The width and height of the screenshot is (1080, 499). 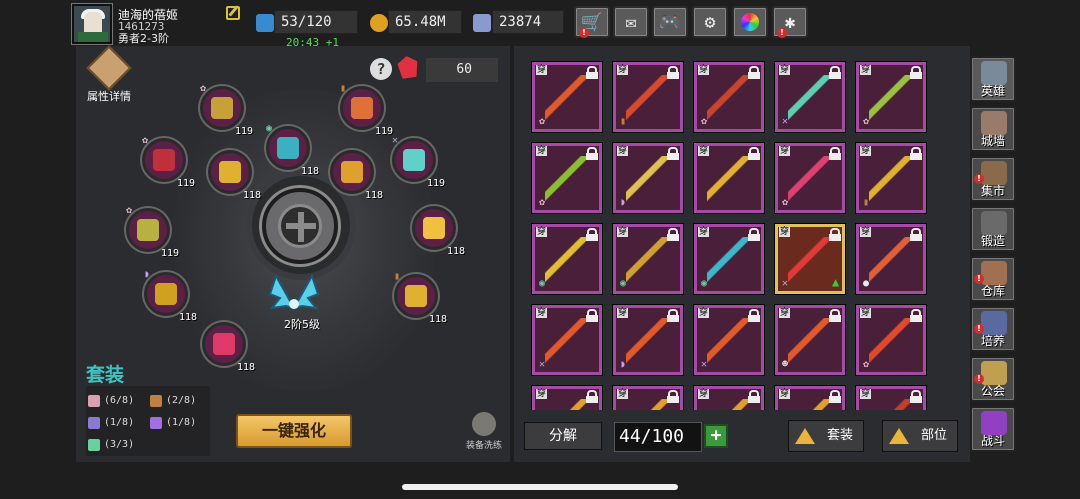 I want to click on equip-slot: ▮ 118, so click(x=420, y=298).